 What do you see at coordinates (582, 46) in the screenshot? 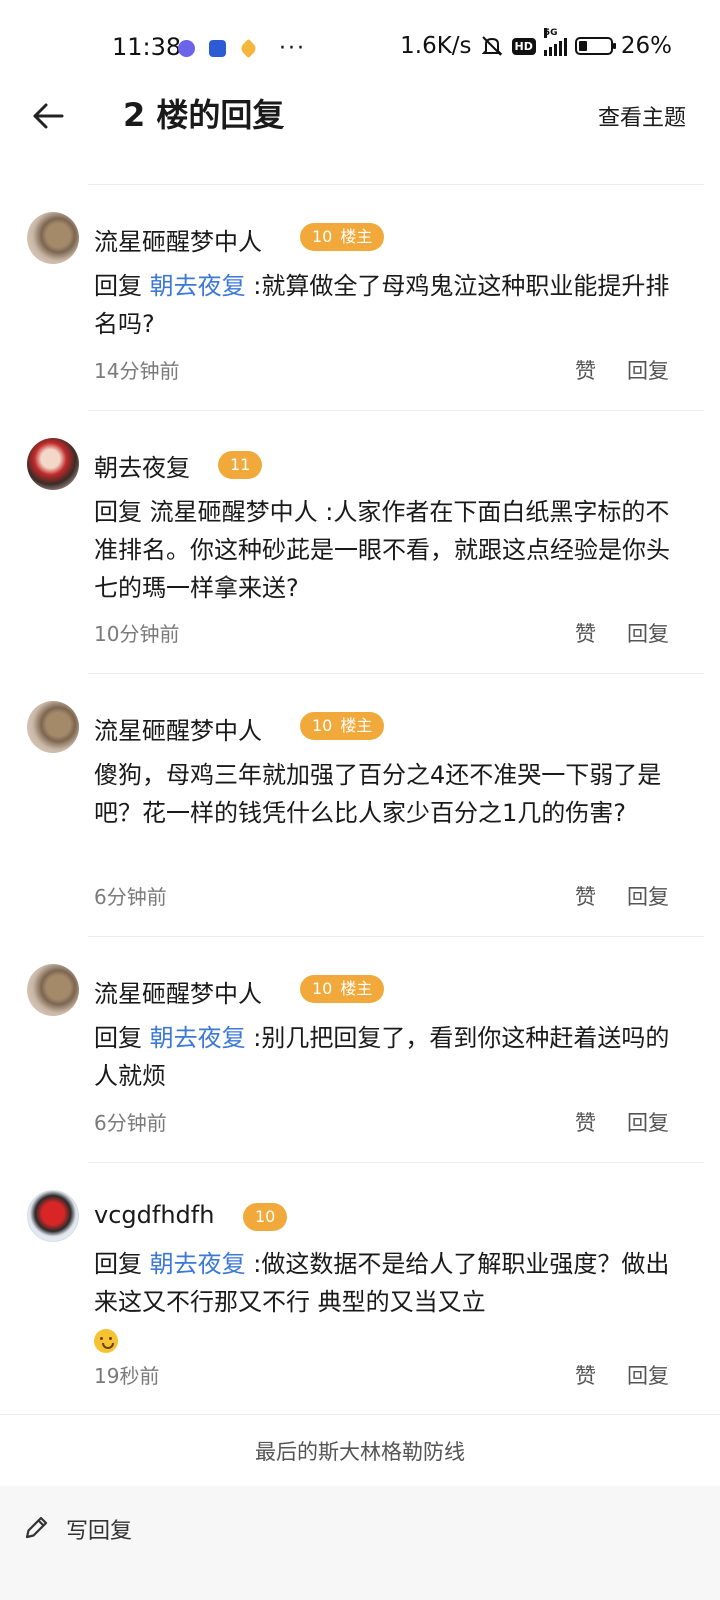
I see `battery-fill` at bounding box center [582, 46].